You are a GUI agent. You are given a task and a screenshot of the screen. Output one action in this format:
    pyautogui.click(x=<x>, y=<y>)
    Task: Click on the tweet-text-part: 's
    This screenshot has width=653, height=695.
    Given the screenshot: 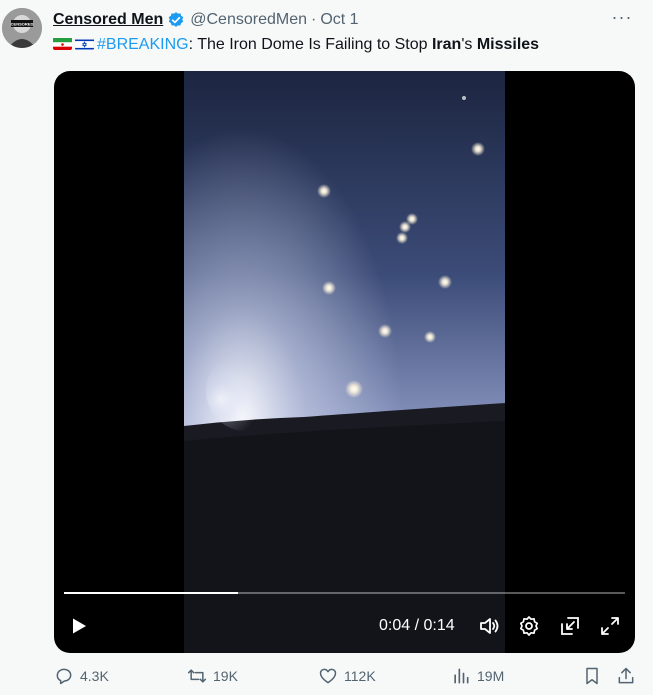 What is the action you would take?
    pyautogui.click(x=469, y=44)
    